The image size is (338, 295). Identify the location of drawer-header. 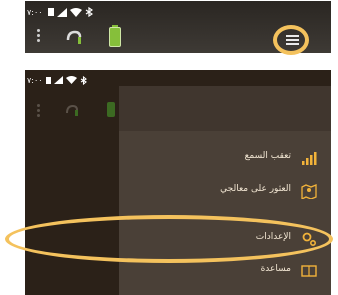
(225, 108).